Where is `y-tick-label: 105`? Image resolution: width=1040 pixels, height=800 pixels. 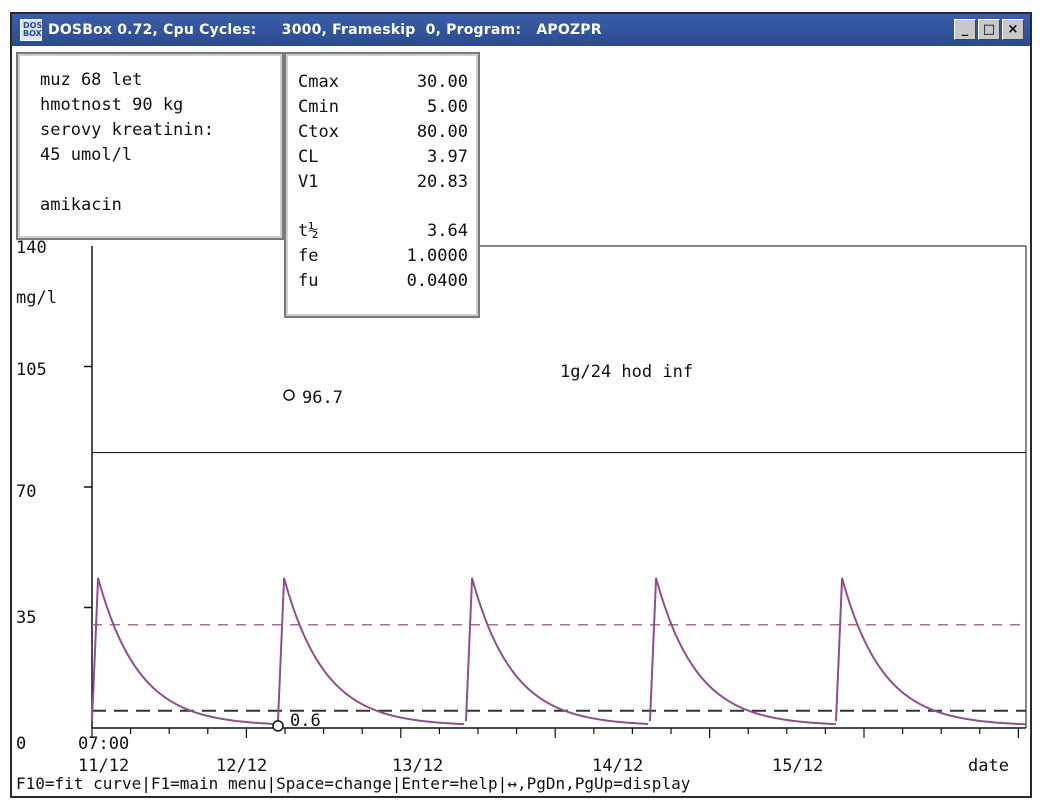 y-tick-label: 105 is located at coordinates (31, 370).